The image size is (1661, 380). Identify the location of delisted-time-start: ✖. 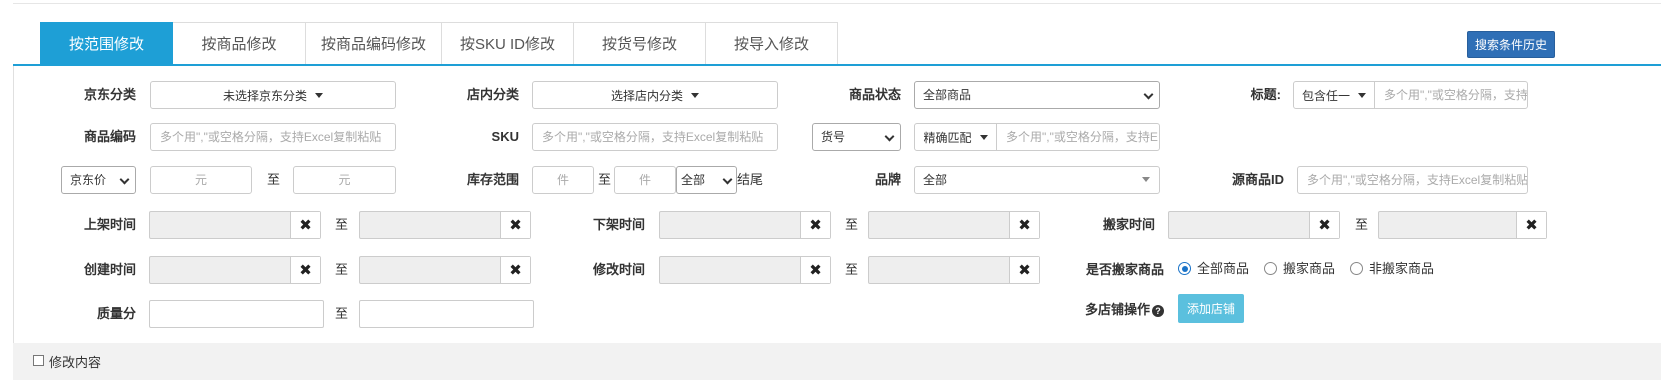
(745, 225).